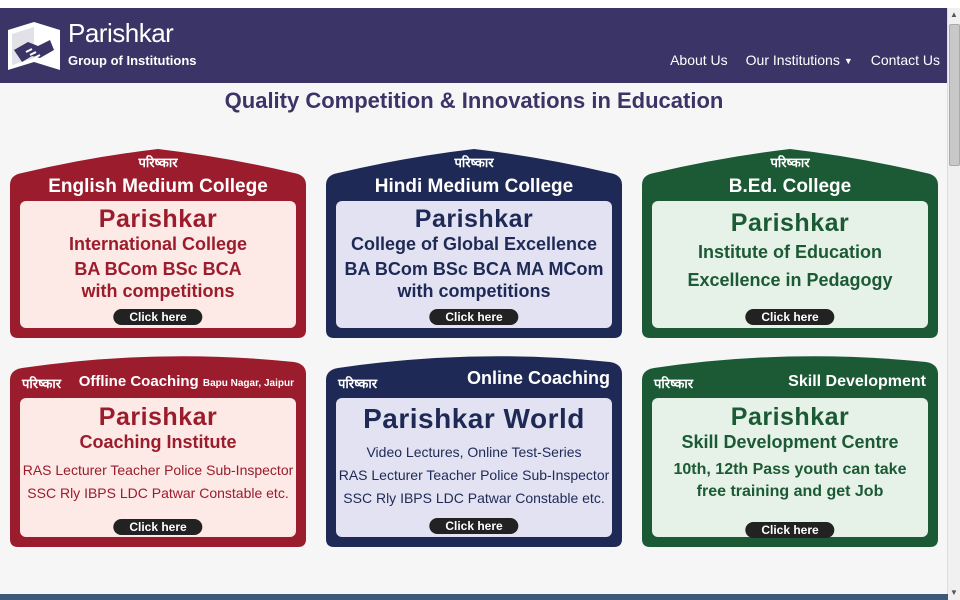 The width and height of the screenshot is (960, 600). What do you see at coordinates (474, 186) in the screenshot?
I see `card-heading: Hindi Medium College` at bounding box center [474, 186].